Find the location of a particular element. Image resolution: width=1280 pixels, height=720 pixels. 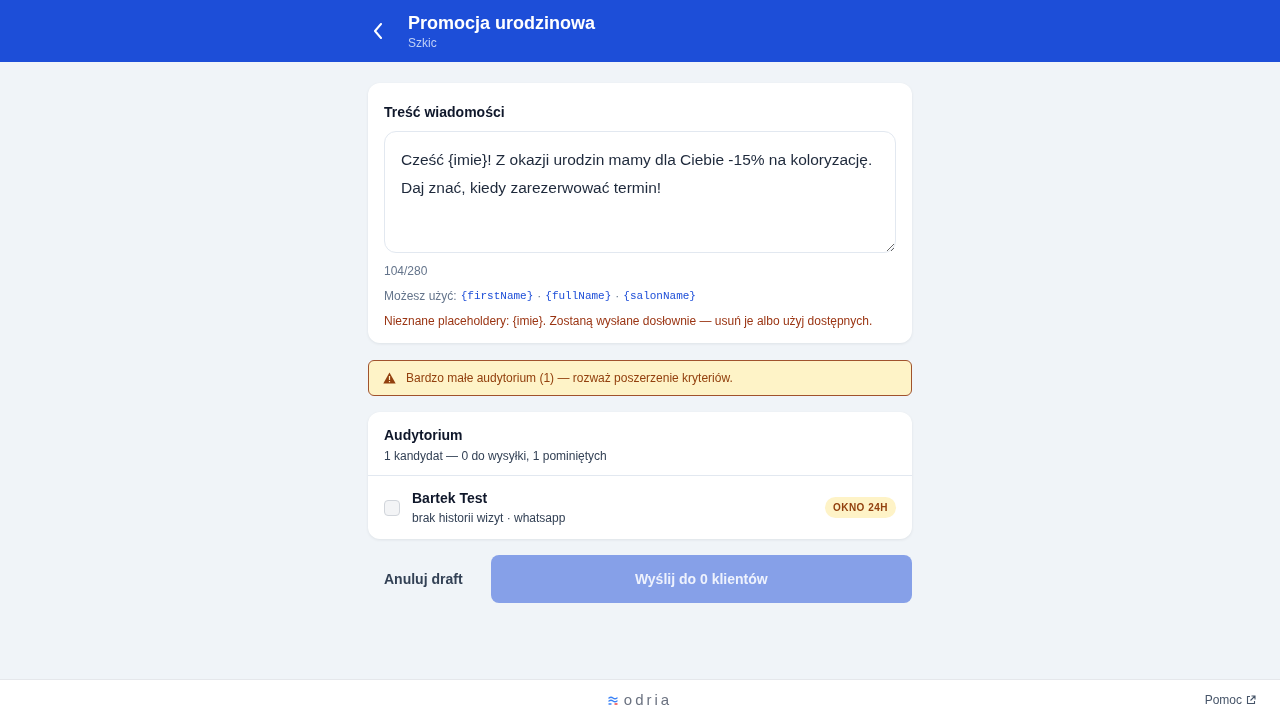

message-field: Cześć {imie}! Z okazji urodzin mamy dla Ciebie -15% na koloryzację. Daj znać, kiedy zarezerwować termin! is located at coordinates (640, 192).